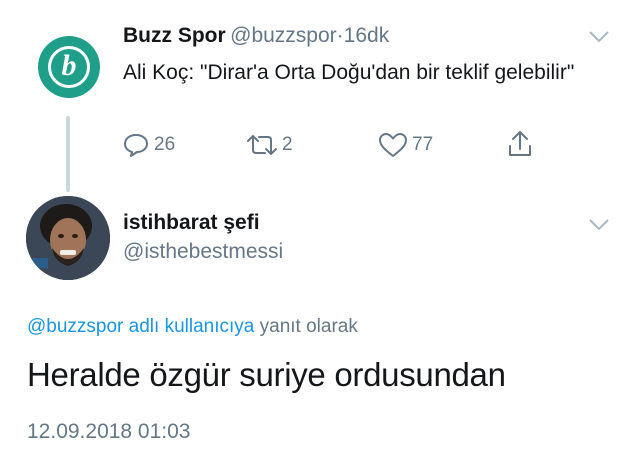 The width and height of the screenshot is (635, 464). I want to click on replying-to-line: @buzzspor adlı kullanıcıya yanıt olarak, so click(192, 327).